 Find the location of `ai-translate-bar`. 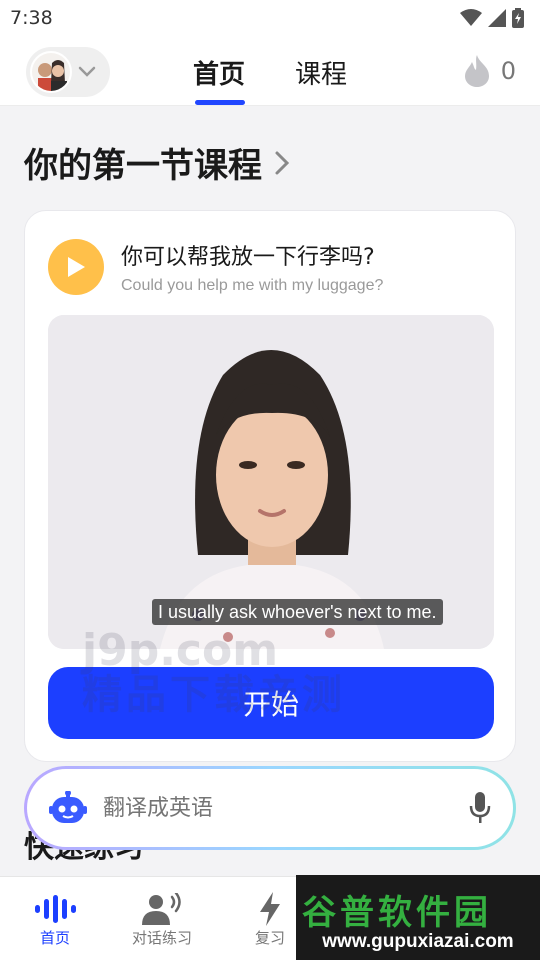

ai-translate-bar is located at coordinates (270, 808).